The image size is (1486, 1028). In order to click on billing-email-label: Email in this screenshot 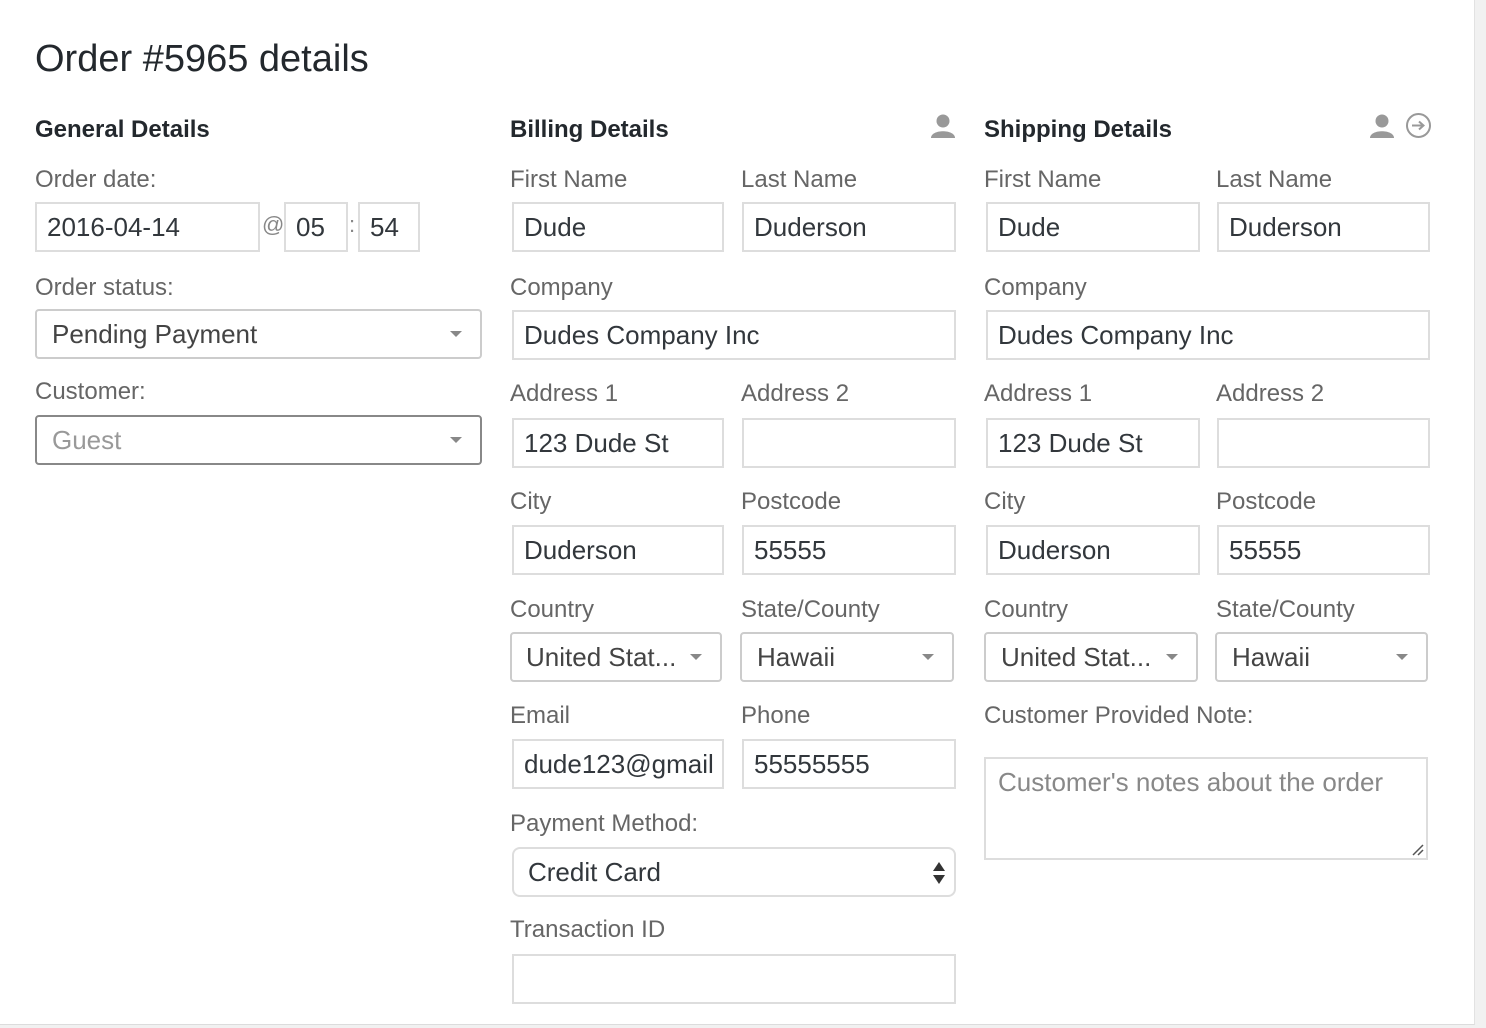, I will do `click(540, 715)`.